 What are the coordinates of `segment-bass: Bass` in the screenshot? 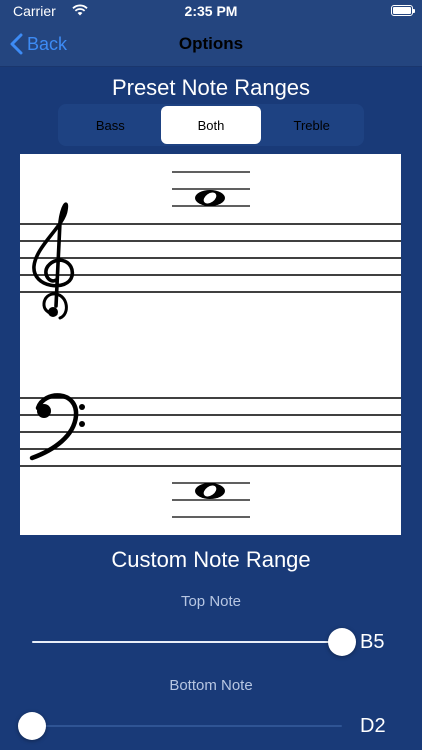 It's located at (110, 125).